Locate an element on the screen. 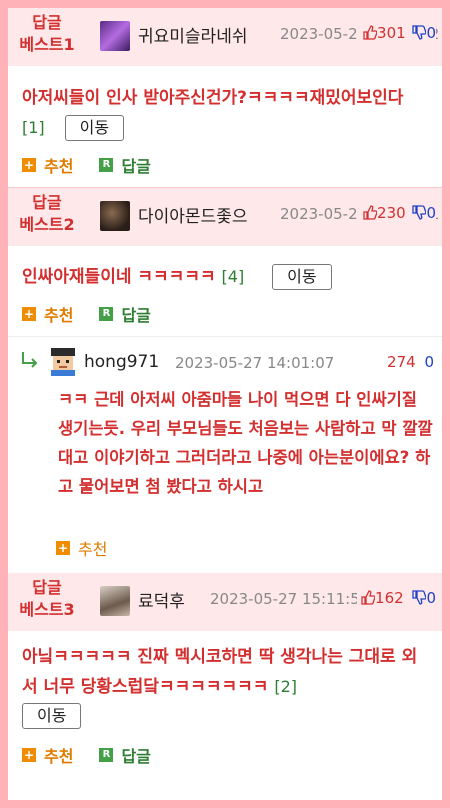 The image size is (450, 808). reply-count: [1] is located at coordinates (33, 127).